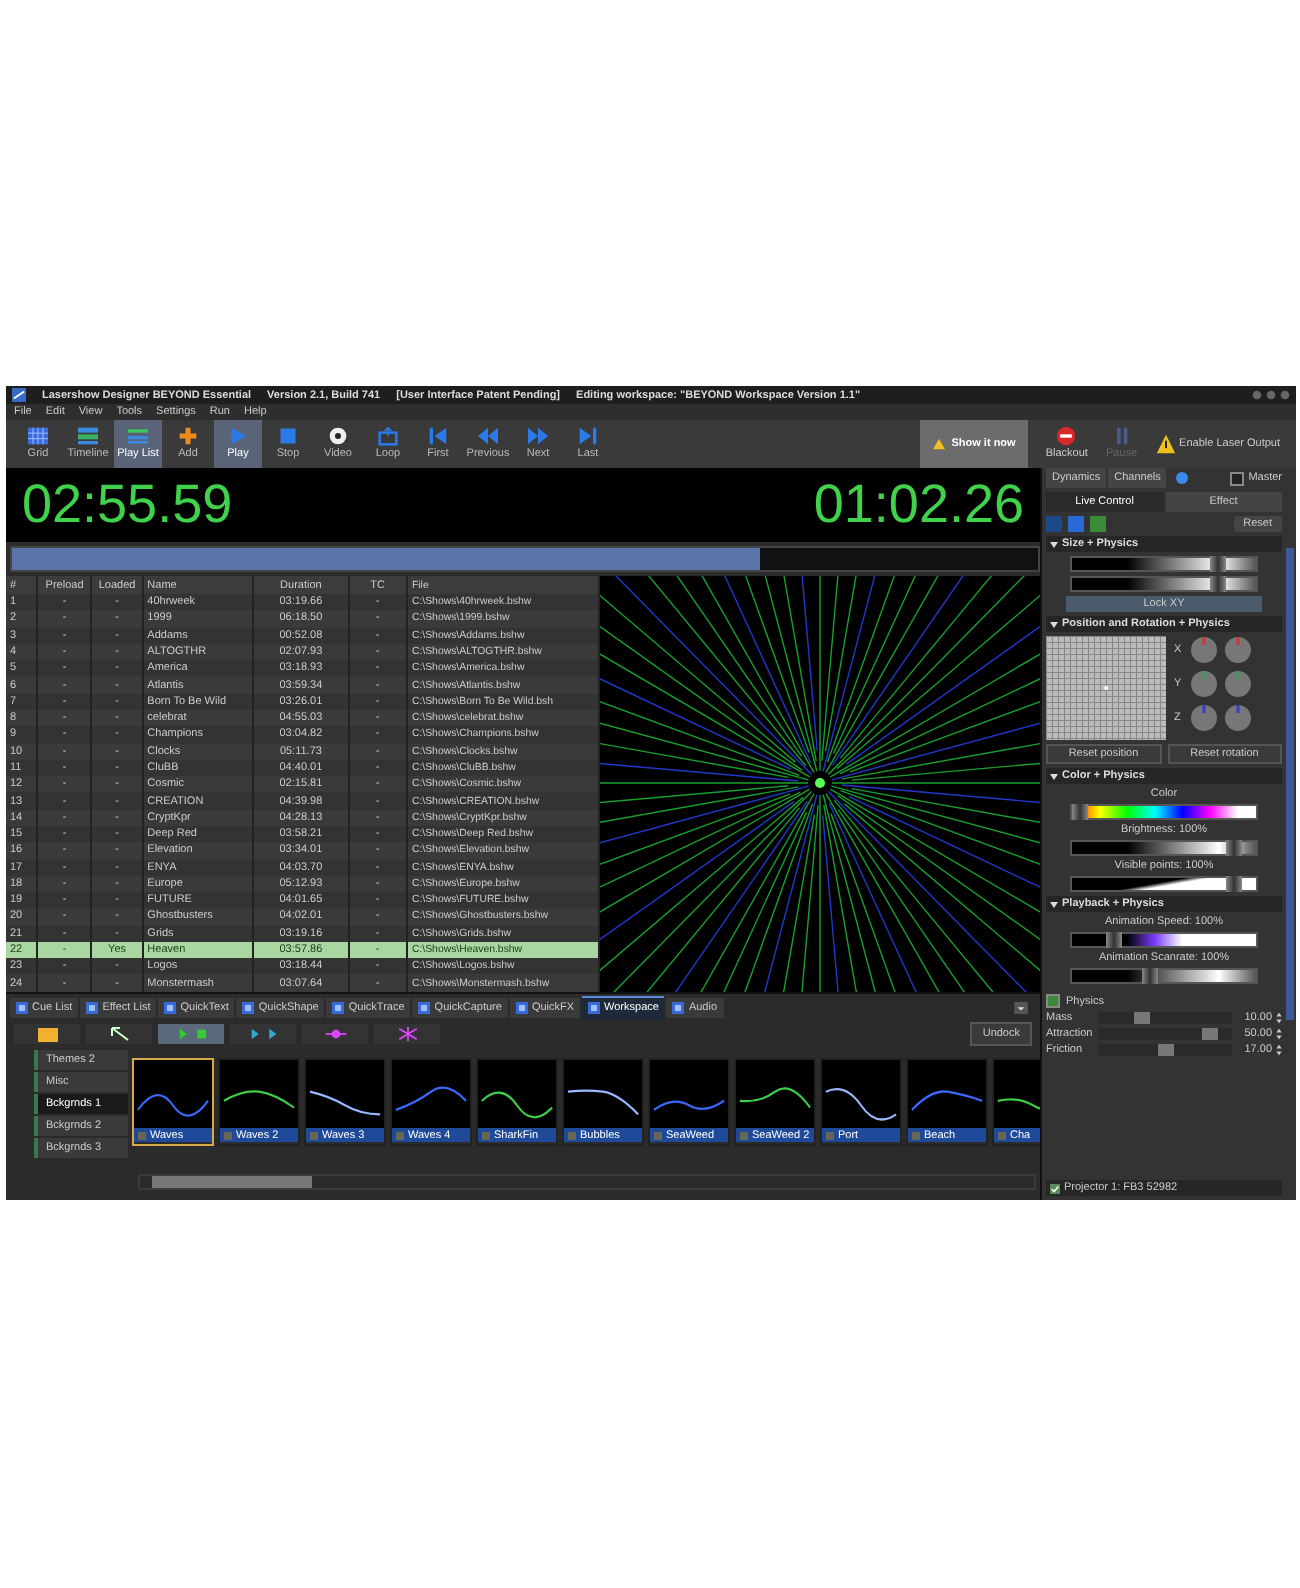 This screenshot has height=1588, width=1300. Describe the element at coordinates (127, 505) in the screenshot. I see `elapsed-time: 02:55.59` at that location.